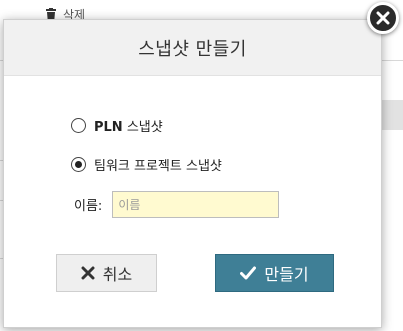 This screenshot has width=403, height=331. I want to click on create-button-label: 만들기, so click(286, 274).